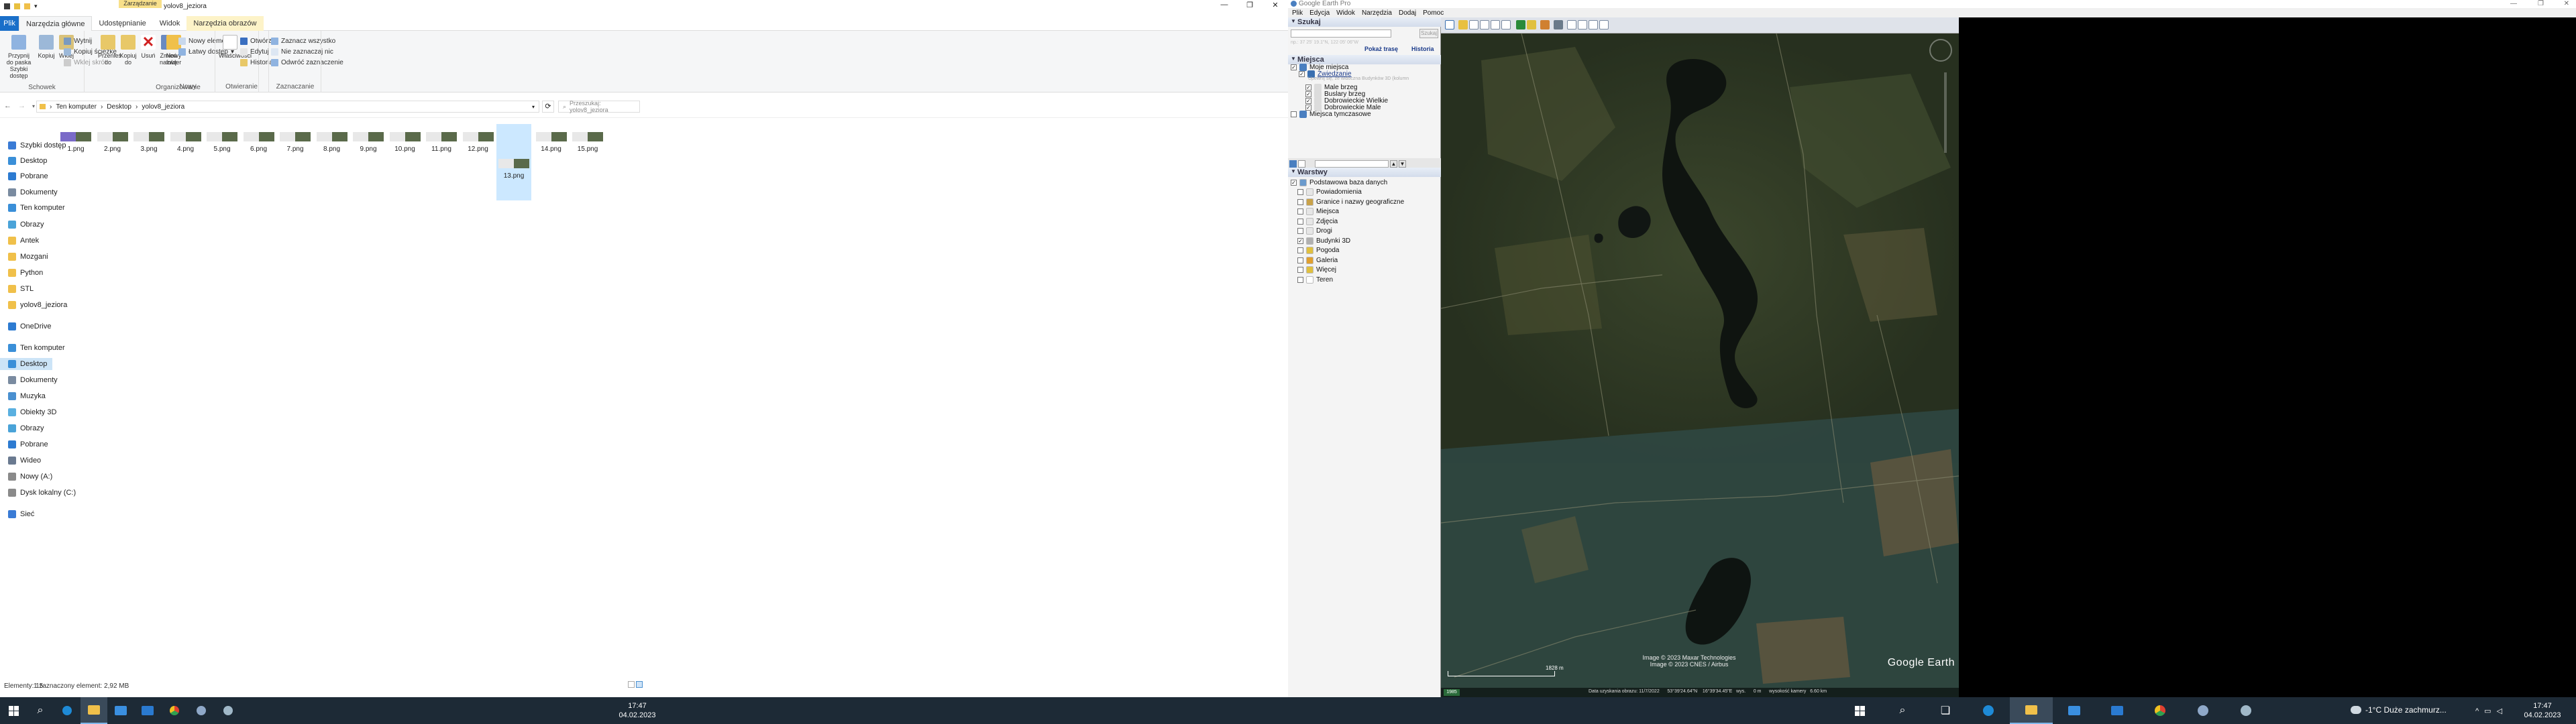 The width and height of the screenshot is (2576, 724). Describe the element at coordinates (1402, 164) in the screenshot. I see `move-down-icon: ▼` at that location.